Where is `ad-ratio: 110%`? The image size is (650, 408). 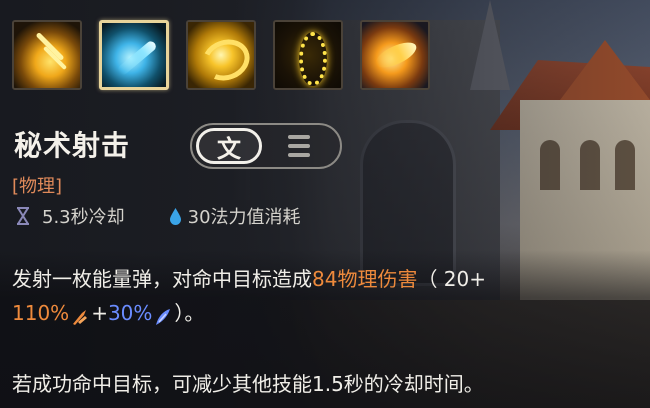 ad-ratio: 110% is located at coordinates (41, 313).